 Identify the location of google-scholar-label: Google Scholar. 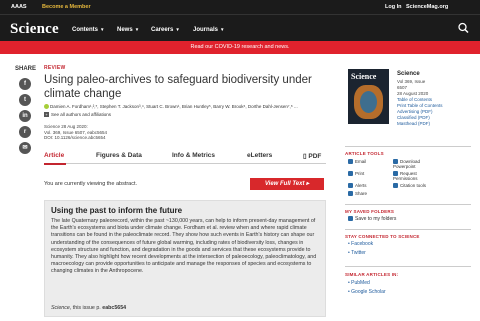
(368, 292).